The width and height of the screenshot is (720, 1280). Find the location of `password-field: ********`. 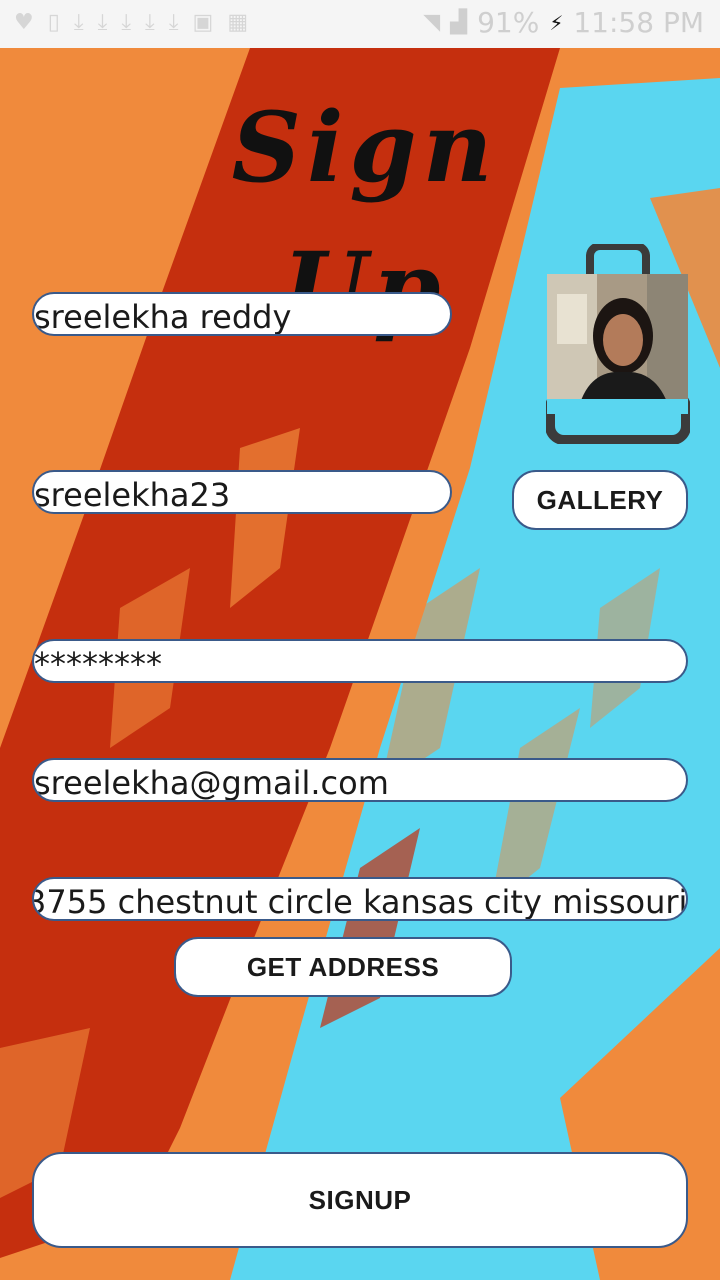

password-field: ******** is located at coordinates (360, 661).